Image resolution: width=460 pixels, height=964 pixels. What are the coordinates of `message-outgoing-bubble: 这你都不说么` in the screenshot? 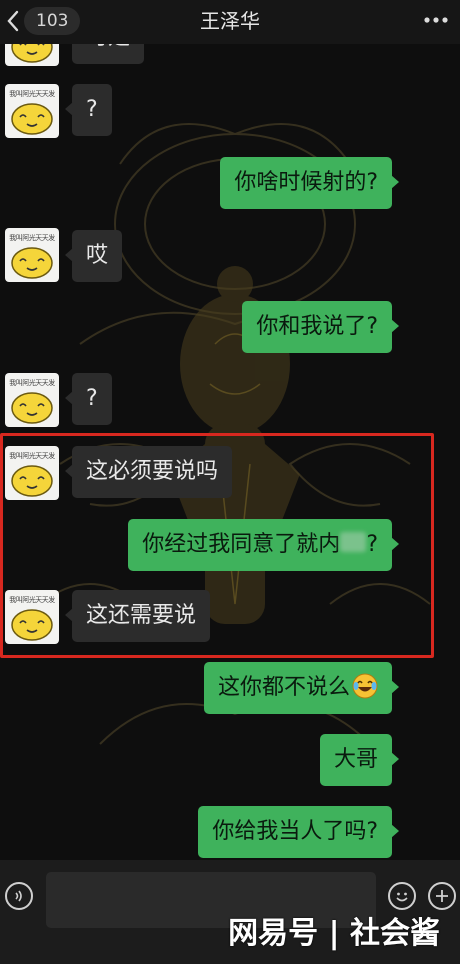 It's located at (301, 688).